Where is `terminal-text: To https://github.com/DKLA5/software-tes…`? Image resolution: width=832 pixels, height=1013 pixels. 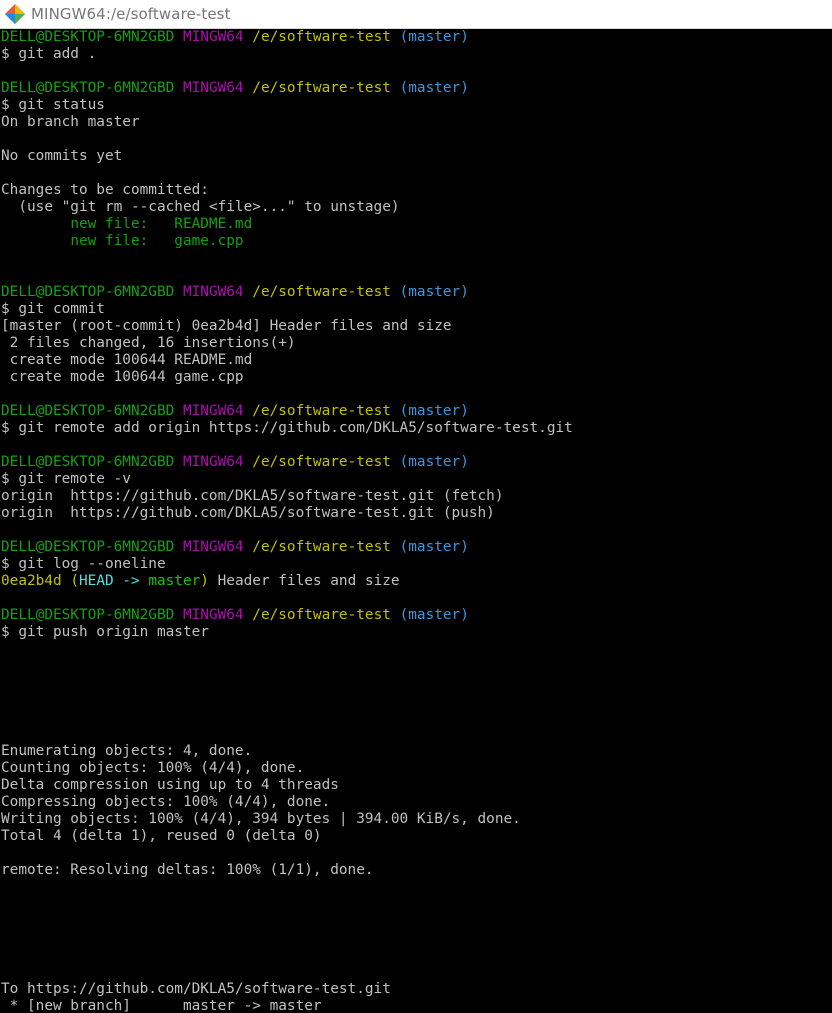 terminal-text: To https://github.com/DKLA5/software-tes… is located at coordinates (196, 989).